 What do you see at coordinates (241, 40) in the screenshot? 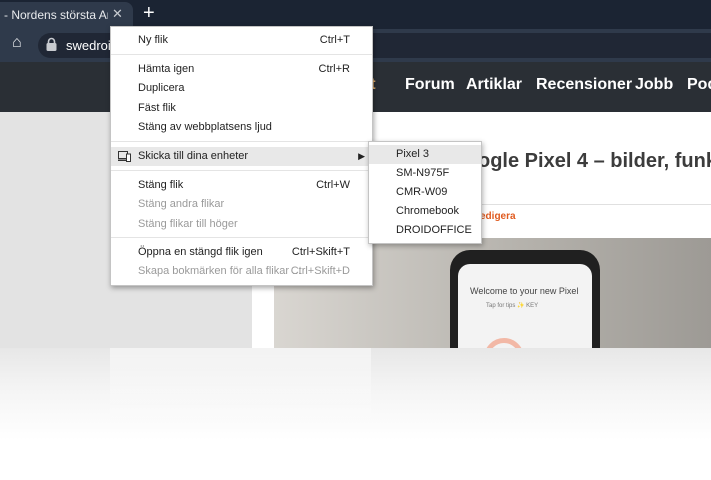
I see `menu-item-new-tab: Ny flik Ctrl+T` at bounding box center [241, 40].